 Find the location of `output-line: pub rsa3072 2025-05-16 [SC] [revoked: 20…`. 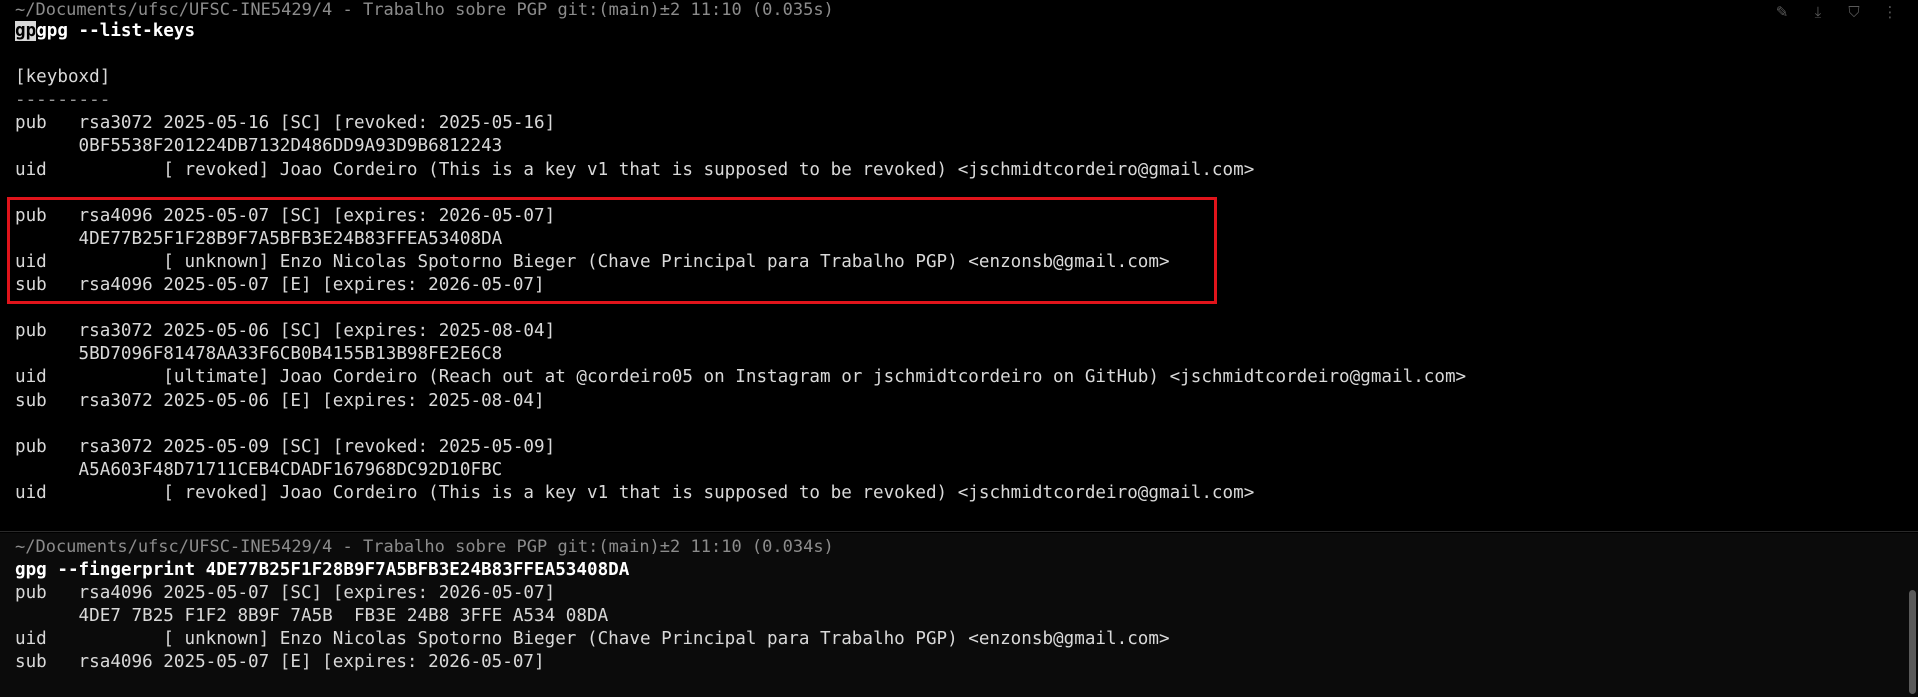

output-line: pub rsa3072 2025-05-16 [SC] [revoked: 20… is located at coordinates (285, 123).